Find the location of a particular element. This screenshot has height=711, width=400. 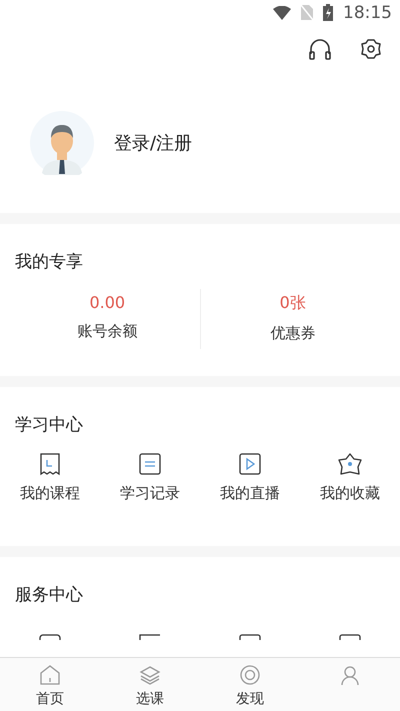

target-icon is located at coordinates (250, 675).